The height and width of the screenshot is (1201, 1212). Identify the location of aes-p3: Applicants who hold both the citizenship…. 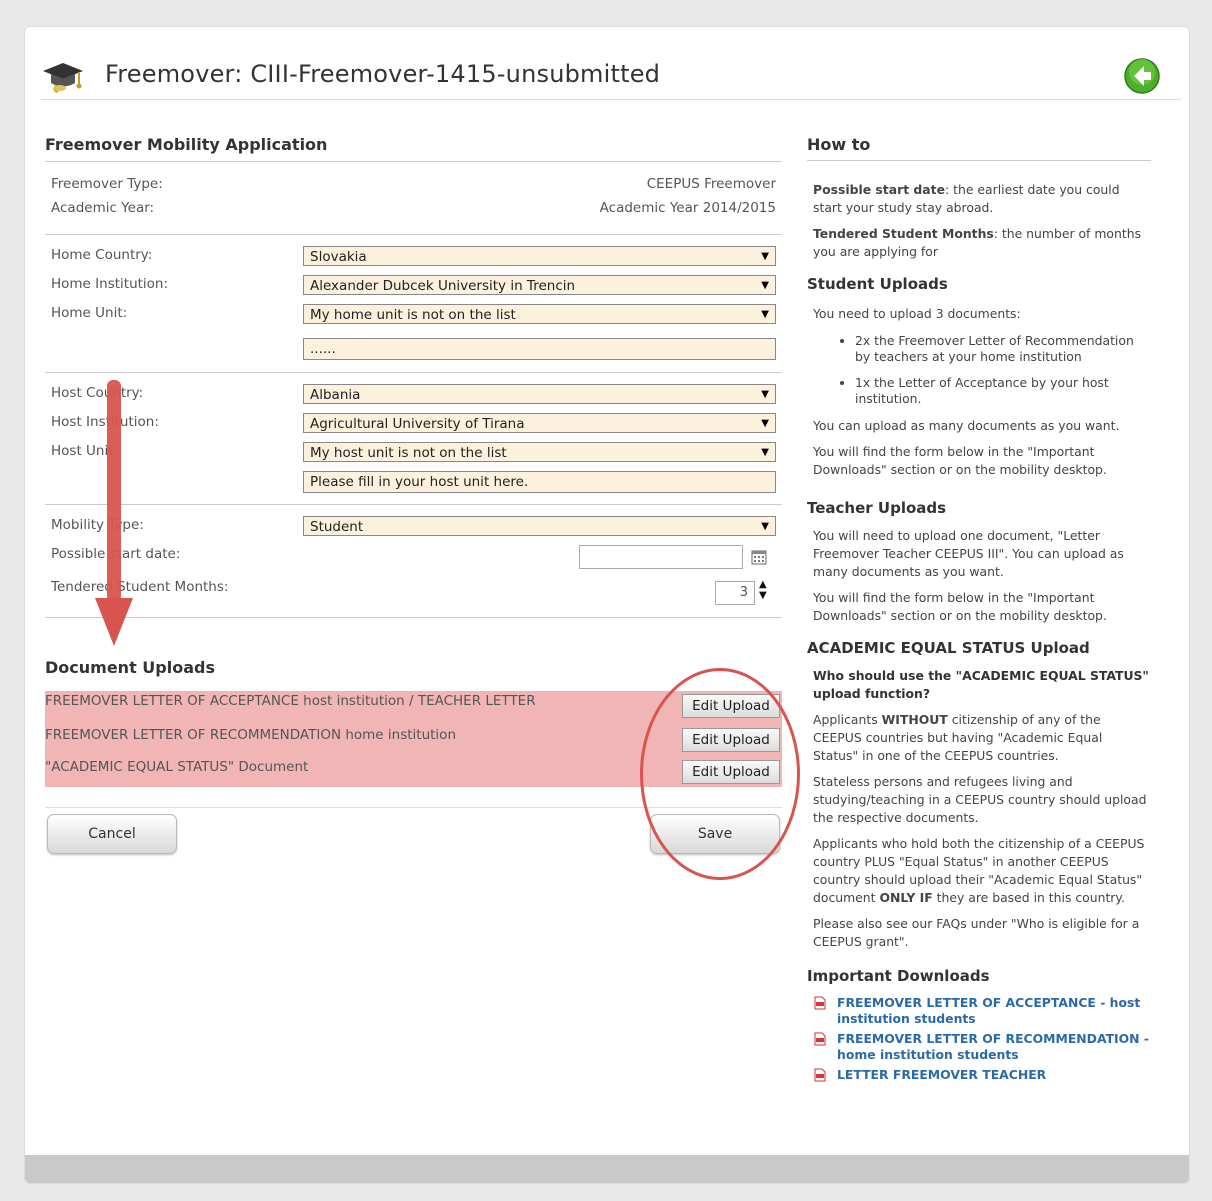
(982, 871).